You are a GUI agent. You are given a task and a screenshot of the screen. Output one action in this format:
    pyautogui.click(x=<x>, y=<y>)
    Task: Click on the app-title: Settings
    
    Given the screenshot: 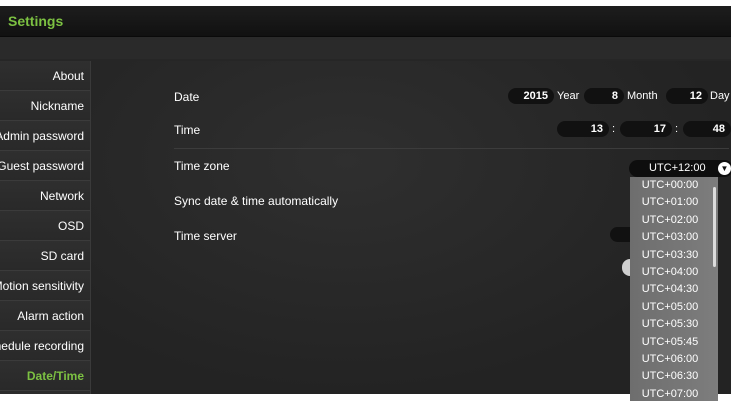 What is the action you would take?
    pyautogui.click(x=36, y=21)
    